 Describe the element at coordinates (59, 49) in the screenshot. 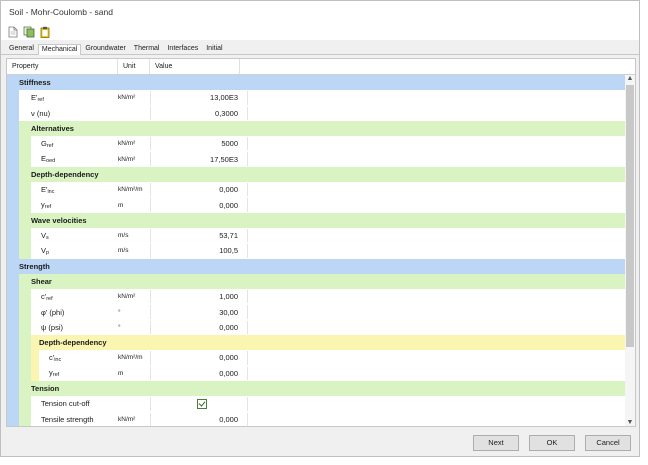

I see `tab-mechanical: Mechanical` at that location.